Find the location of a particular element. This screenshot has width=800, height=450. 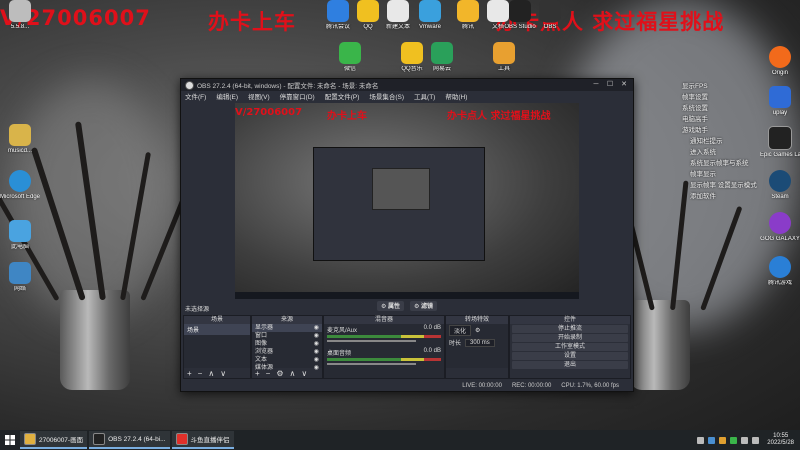

source-list: 显示器 ◉ 窗口 ◉ 图像 ◉ 浏览器 ◉ 文本 ◉ 媒体源 ◉ is located at coordinates (287, 347).